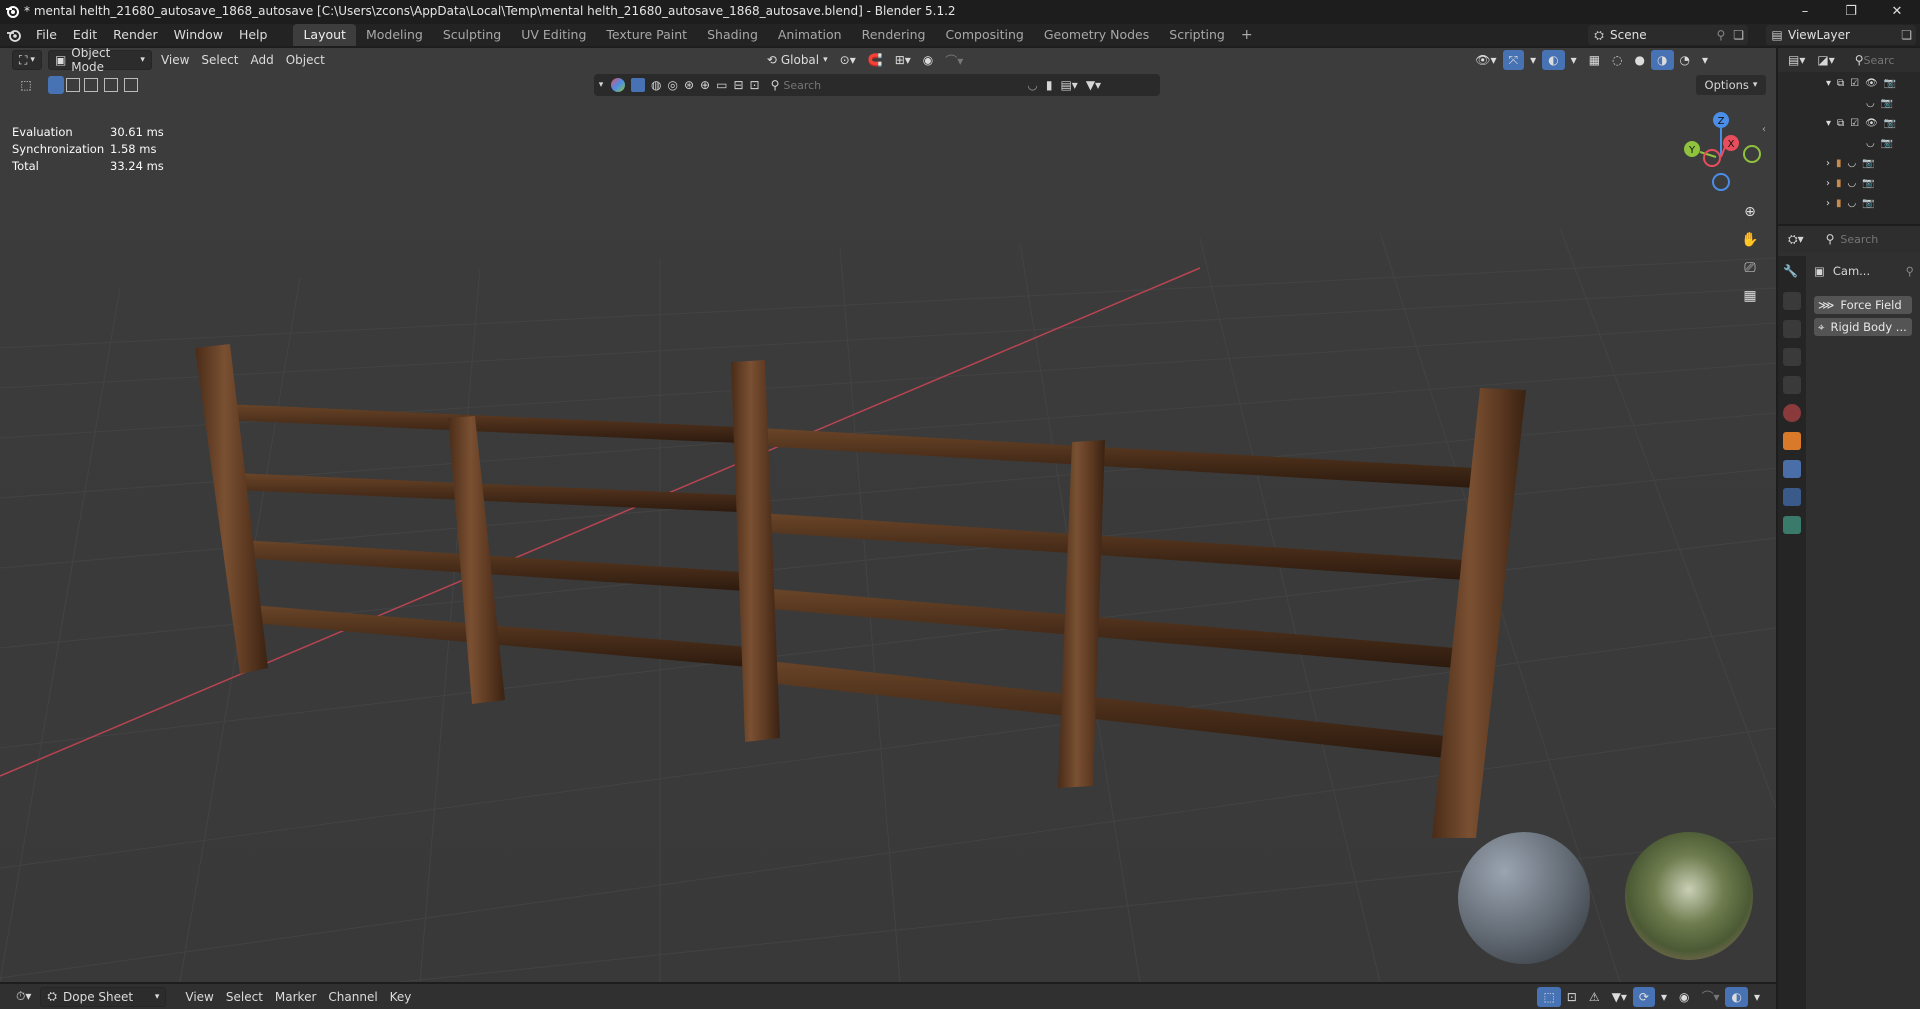 This screenshot has width=1920, height=1009. What do you see at coordinates (26, 85) in the screenshot?
I see `select-tool-icon: ⬚` at bounding box center [26, 85].